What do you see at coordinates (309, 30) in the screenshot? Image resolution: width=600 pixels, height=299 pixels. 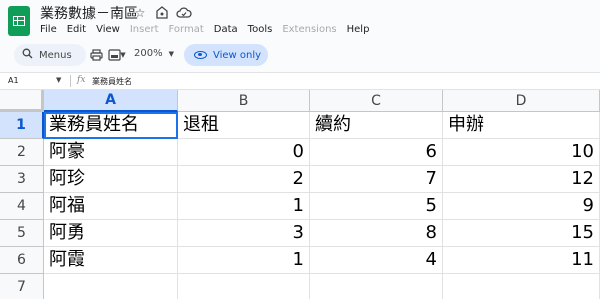 I see `menu-extensions: Extensions` at bounding box center [309, 30].